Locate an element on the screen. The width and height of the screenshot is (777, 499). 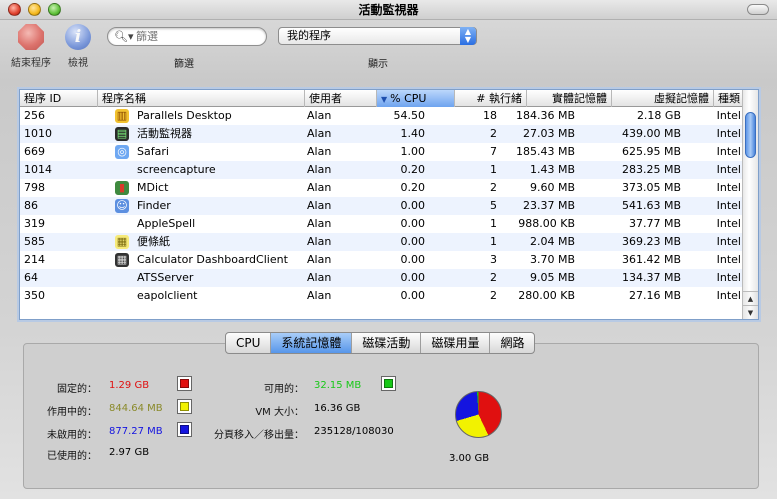
inactive-color-swatch is located at coordinates (184, 429).